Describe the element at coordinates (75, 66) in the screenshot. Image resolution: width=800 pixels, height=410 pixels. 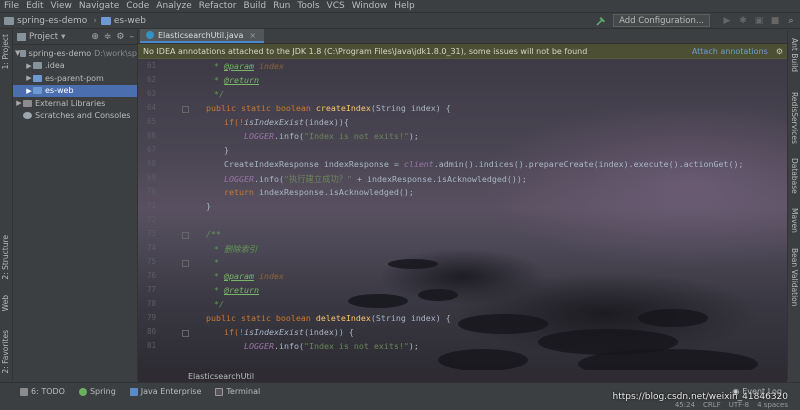
I see `tree-item-idea: ▶ .idea` at that location.